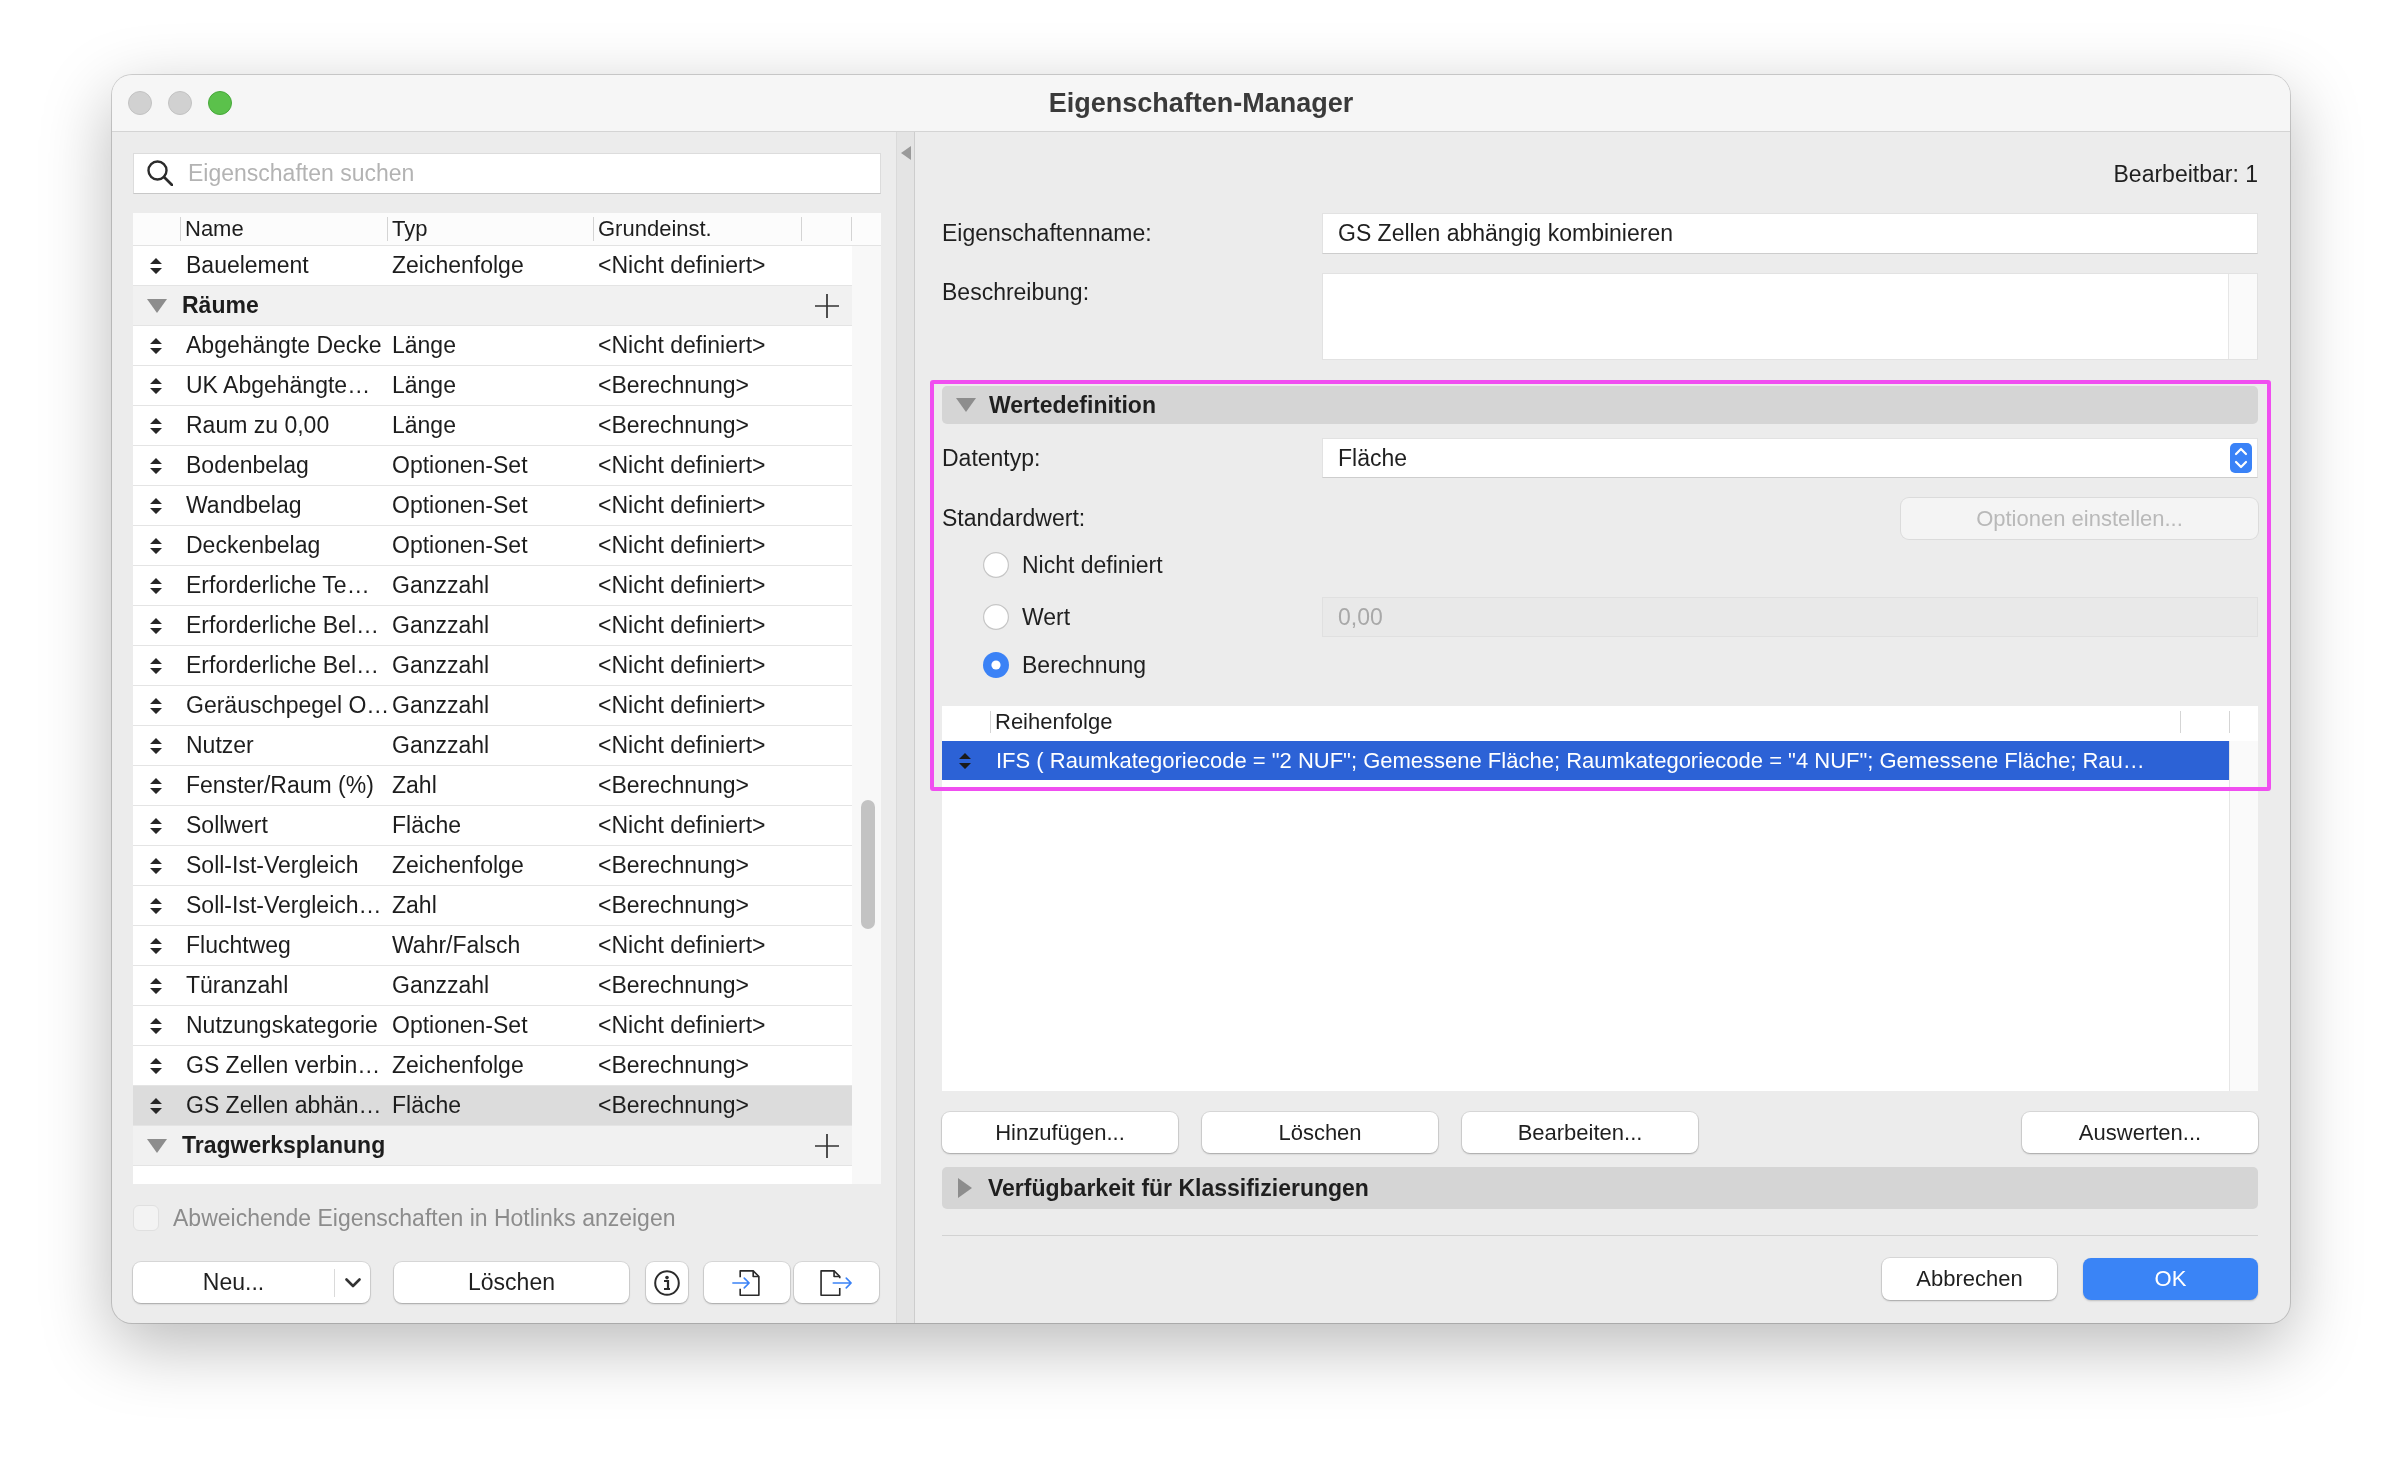 This screenshot has width=2402, height=1472. What do you see at coordinates (507, 173) in the screenshot?
I see `search-field: Eigenschaften suchen` at bounding box center [507, 173].